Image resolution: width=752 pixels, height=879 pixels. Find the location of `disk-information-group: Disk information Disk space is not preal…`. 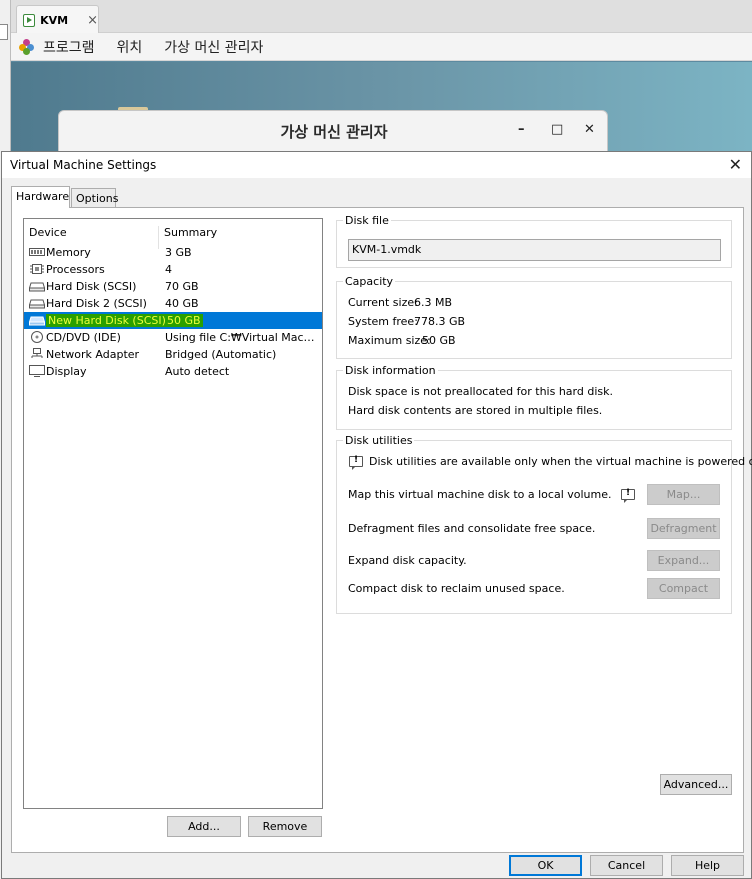

disk-information-group: Disk information Disk space is not preal… is located at coordinates (534, 397).